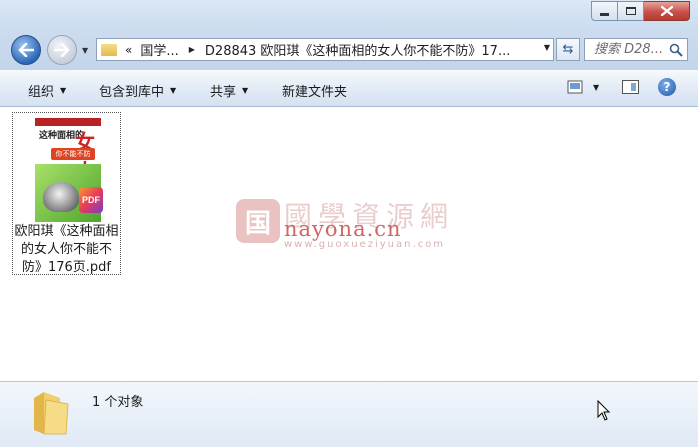 The width and height of the screenshot is (698, 447). I want to click on object-count: 1 个对象, so click(118, 402).